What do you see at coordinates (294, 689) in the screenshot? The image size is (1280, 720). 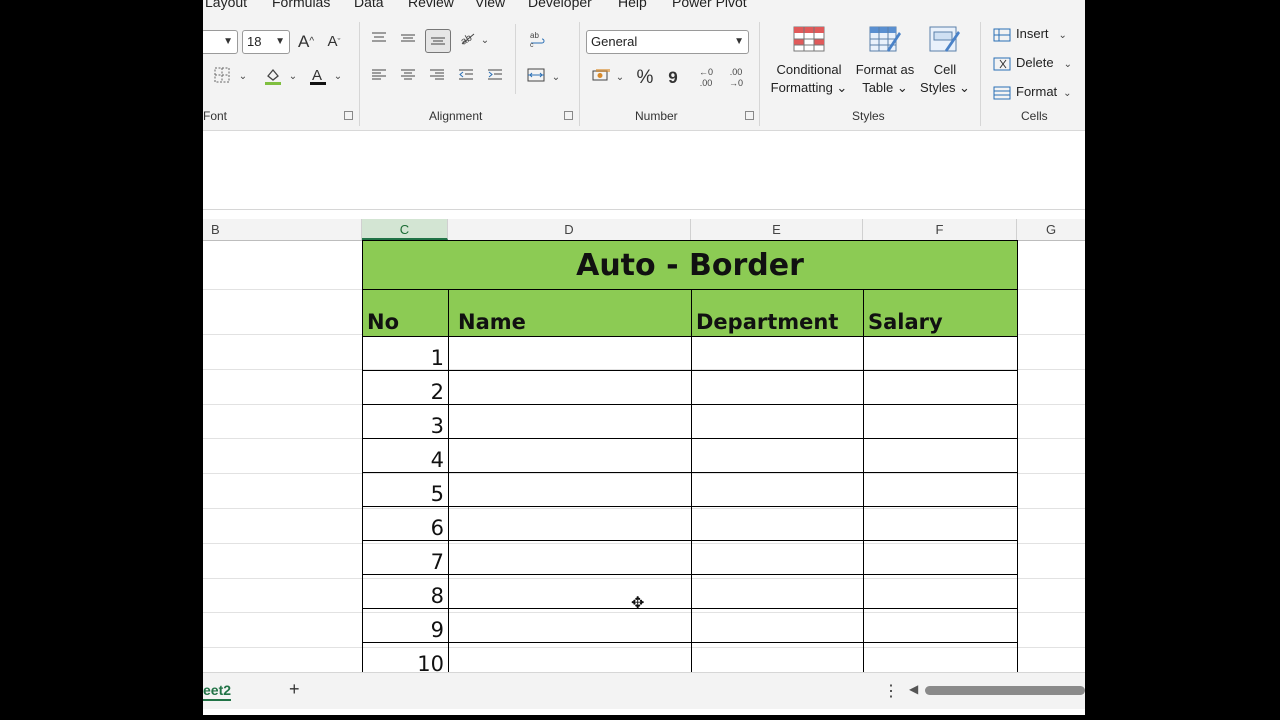 I see `add-sheet-button: +` at bounding box center [294, 689].